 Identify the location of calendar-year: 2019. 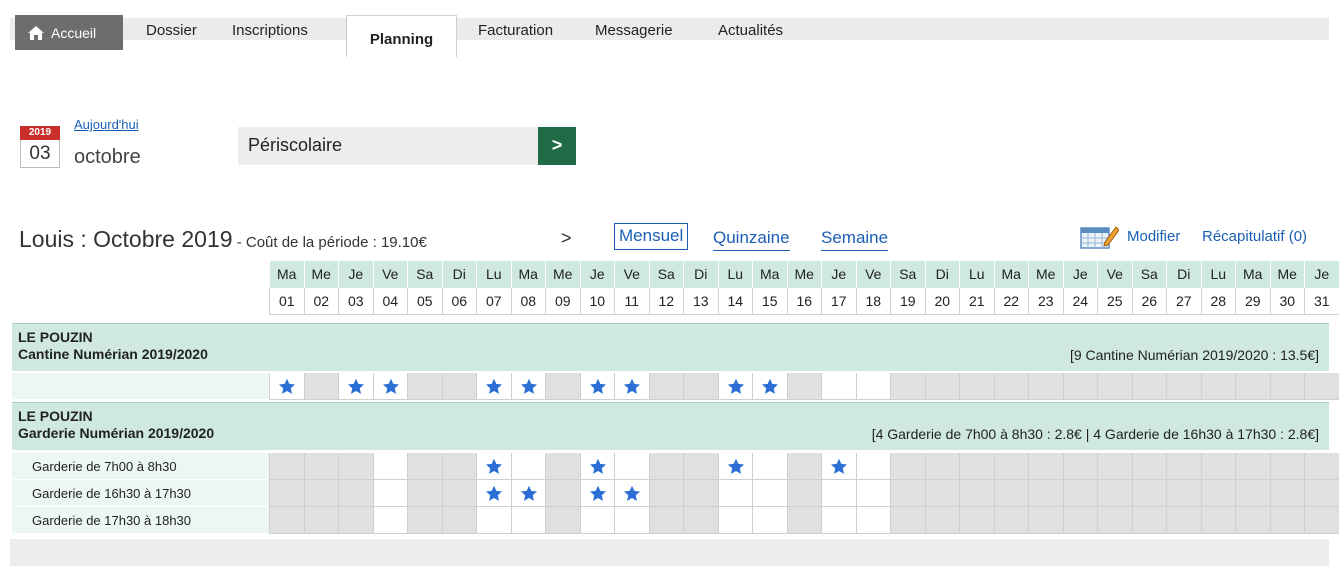
(40, 133).